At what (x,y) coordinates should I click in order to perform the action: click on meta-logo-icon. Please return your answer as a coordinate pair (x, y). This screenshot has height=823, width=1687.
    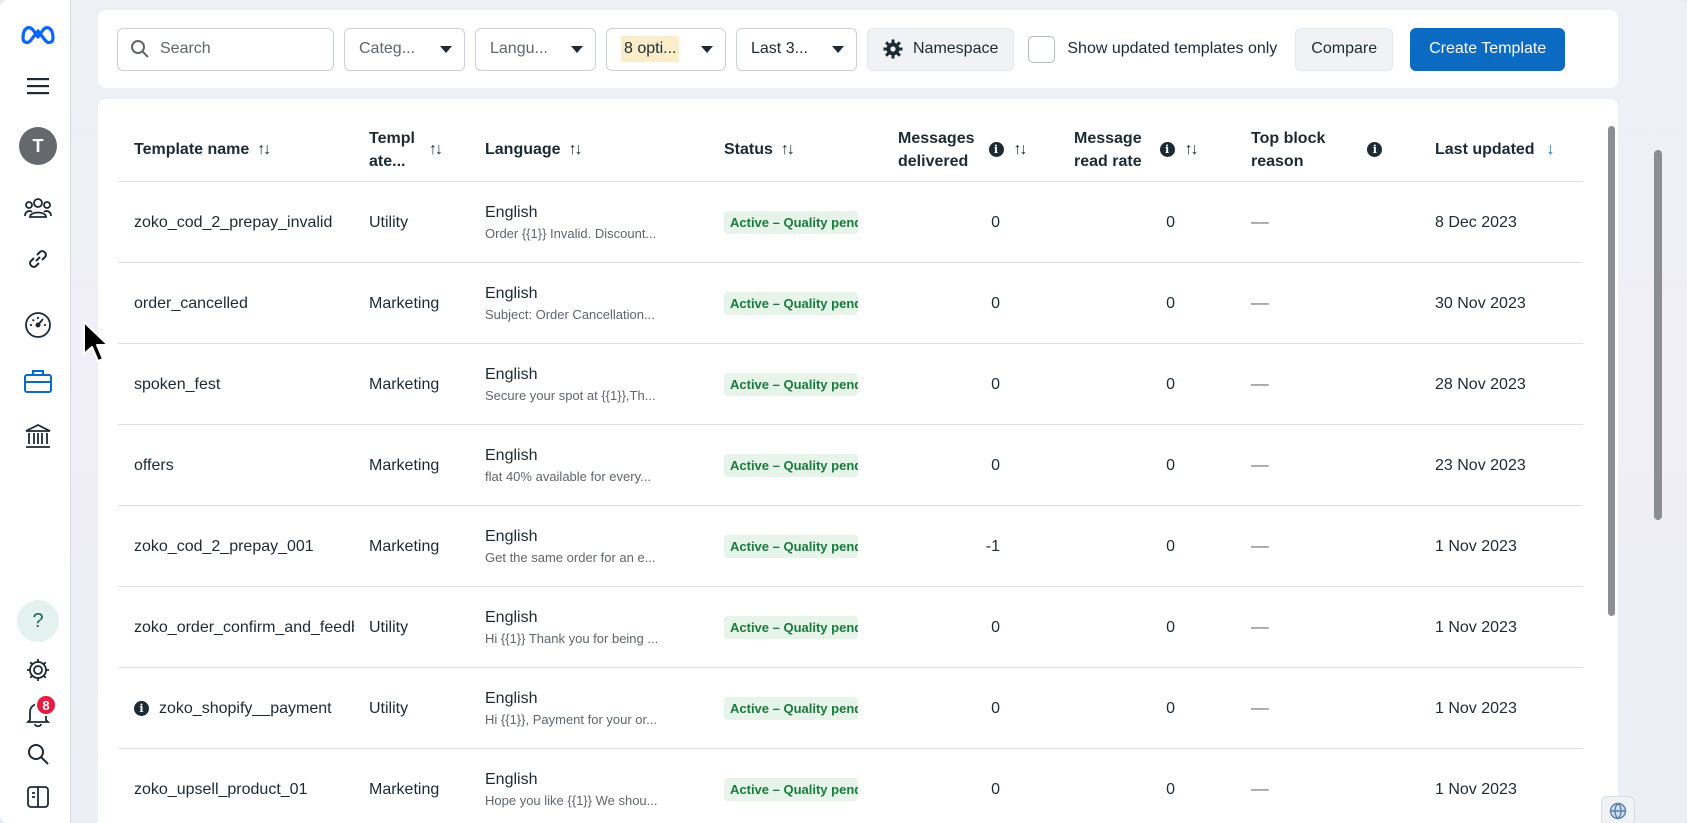
    Looking at the image, I should click on (38, 34).